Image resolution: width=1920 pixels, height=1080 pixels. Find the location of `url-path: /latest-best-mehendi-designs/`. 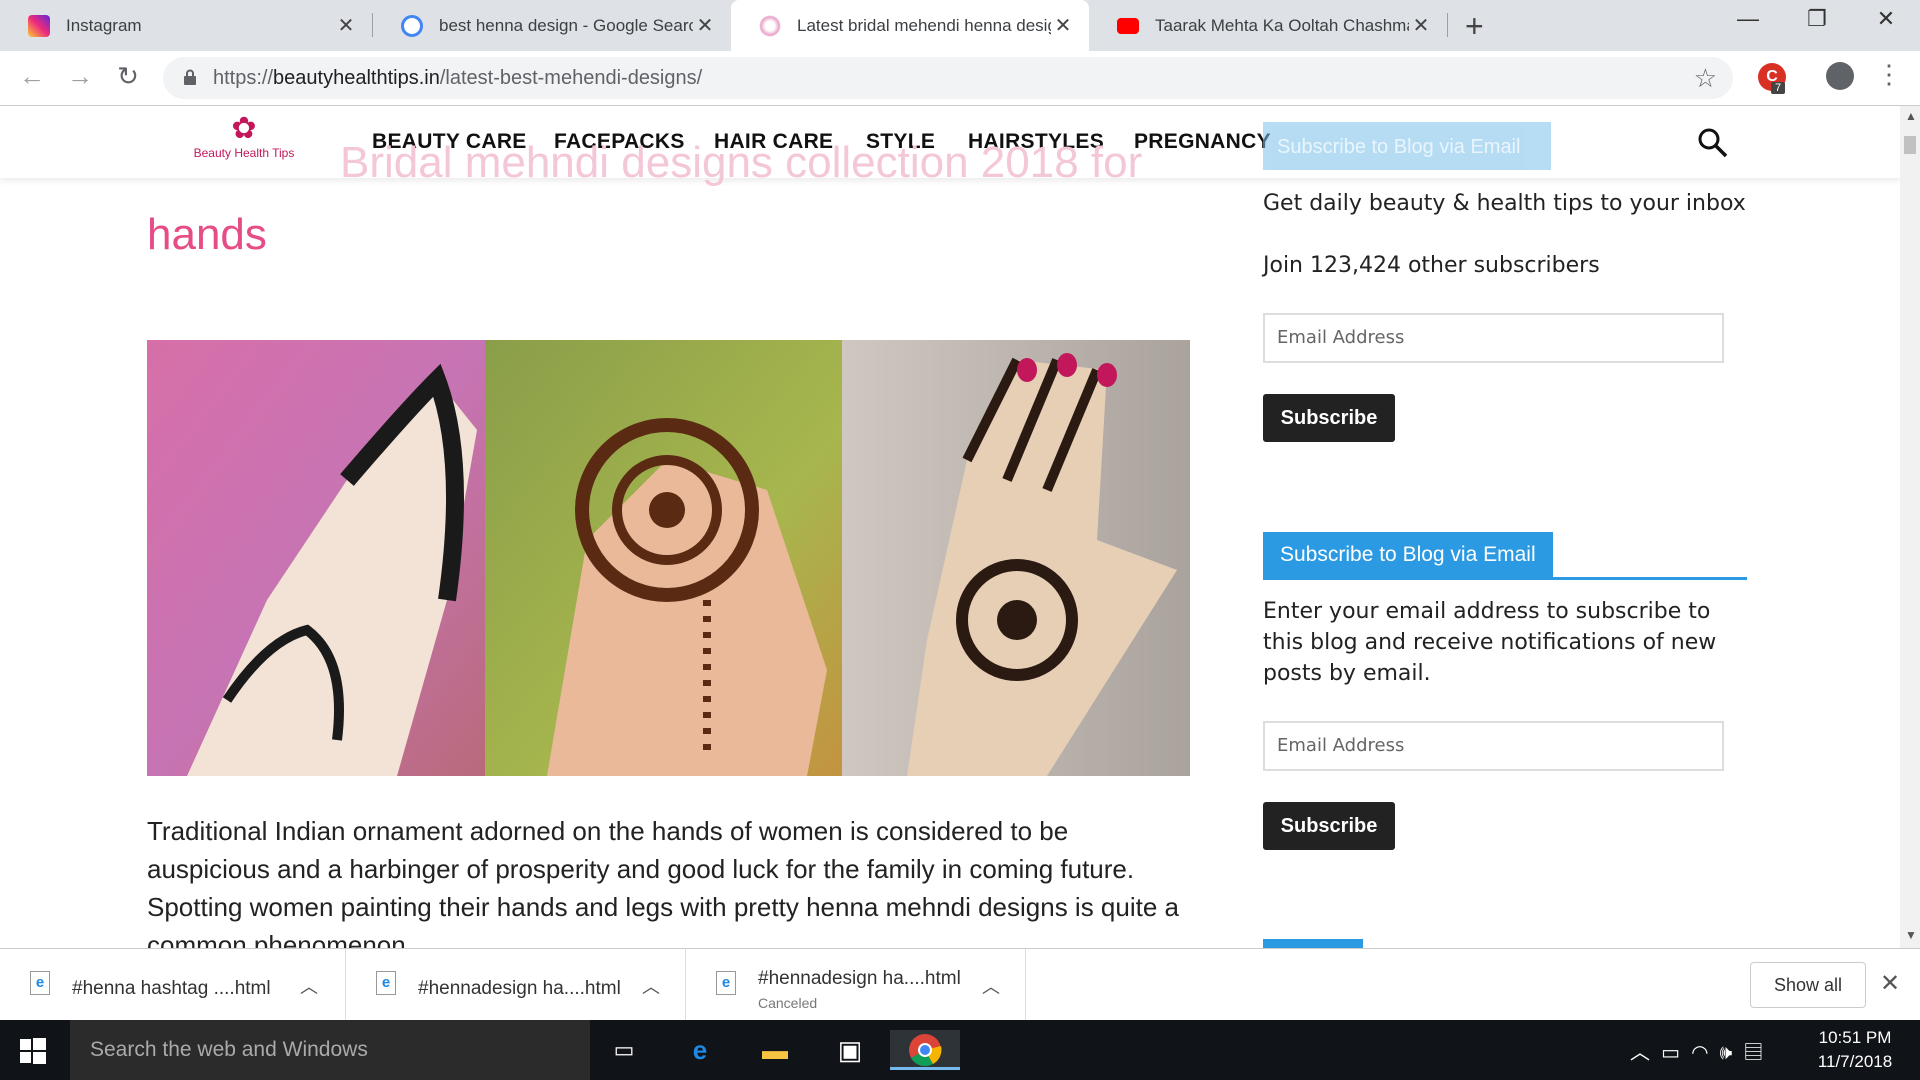

url-path: /latest-best-mehendi-designs/ is located at coordinates (571, 78).